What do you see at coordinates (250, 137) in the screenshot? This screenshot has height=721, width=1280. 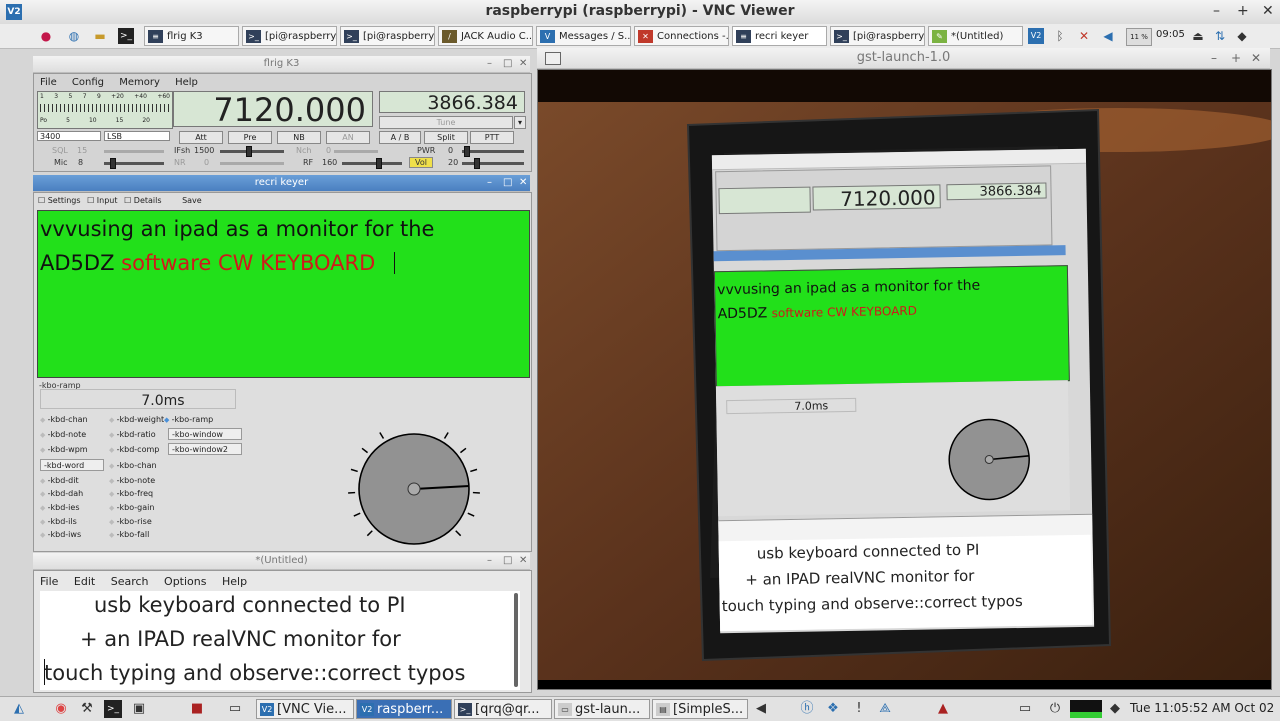 I see `pre-button: Pre` at bounding box center [250, 137].